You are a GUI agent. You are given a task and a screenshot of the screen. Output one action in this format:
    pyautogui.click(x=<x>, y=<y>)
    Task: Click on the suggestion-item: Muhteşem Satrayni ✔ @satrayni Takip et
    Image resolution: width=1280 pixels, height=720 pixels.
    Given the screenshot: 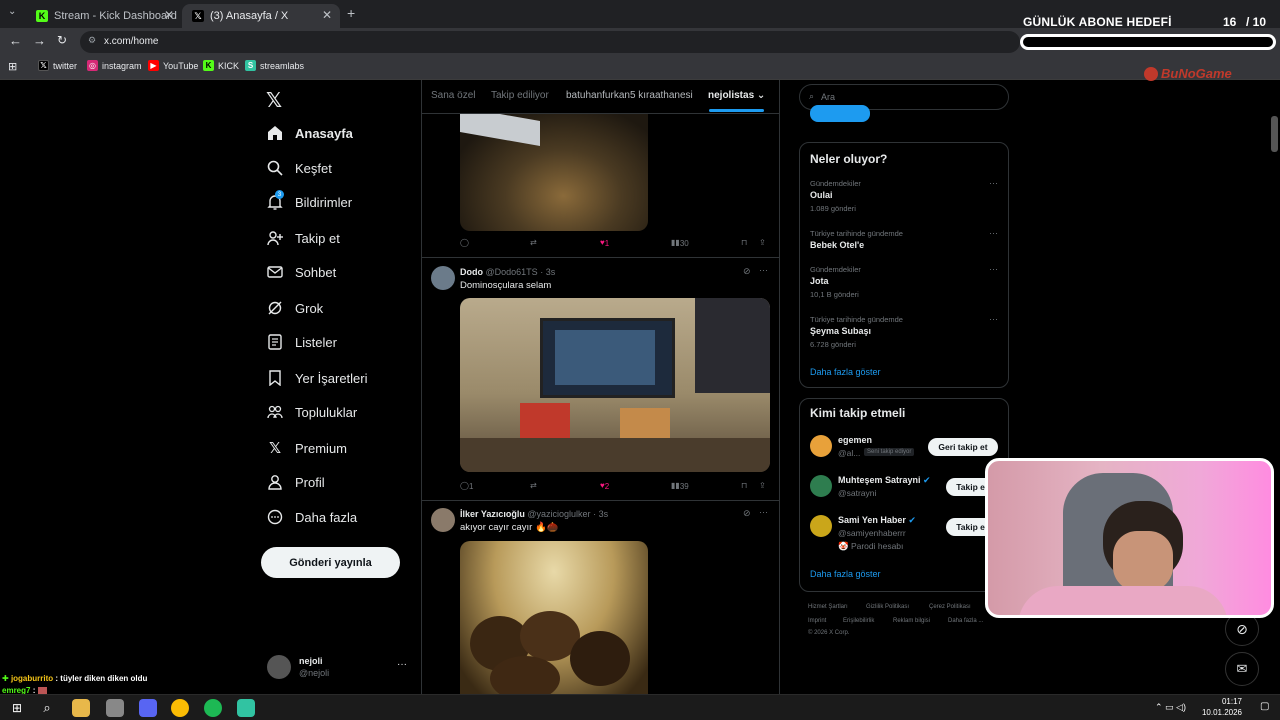 What is the action you would take?
    pyautogui.click(x=904, y=488)
    